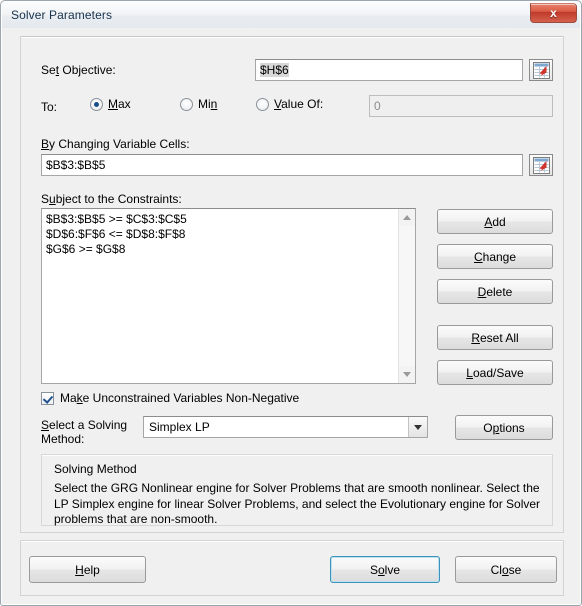 Image resolution: width=582 pixels, height=606 pixels. I want to click on add-constraint-button: Add, so click(495, 221).